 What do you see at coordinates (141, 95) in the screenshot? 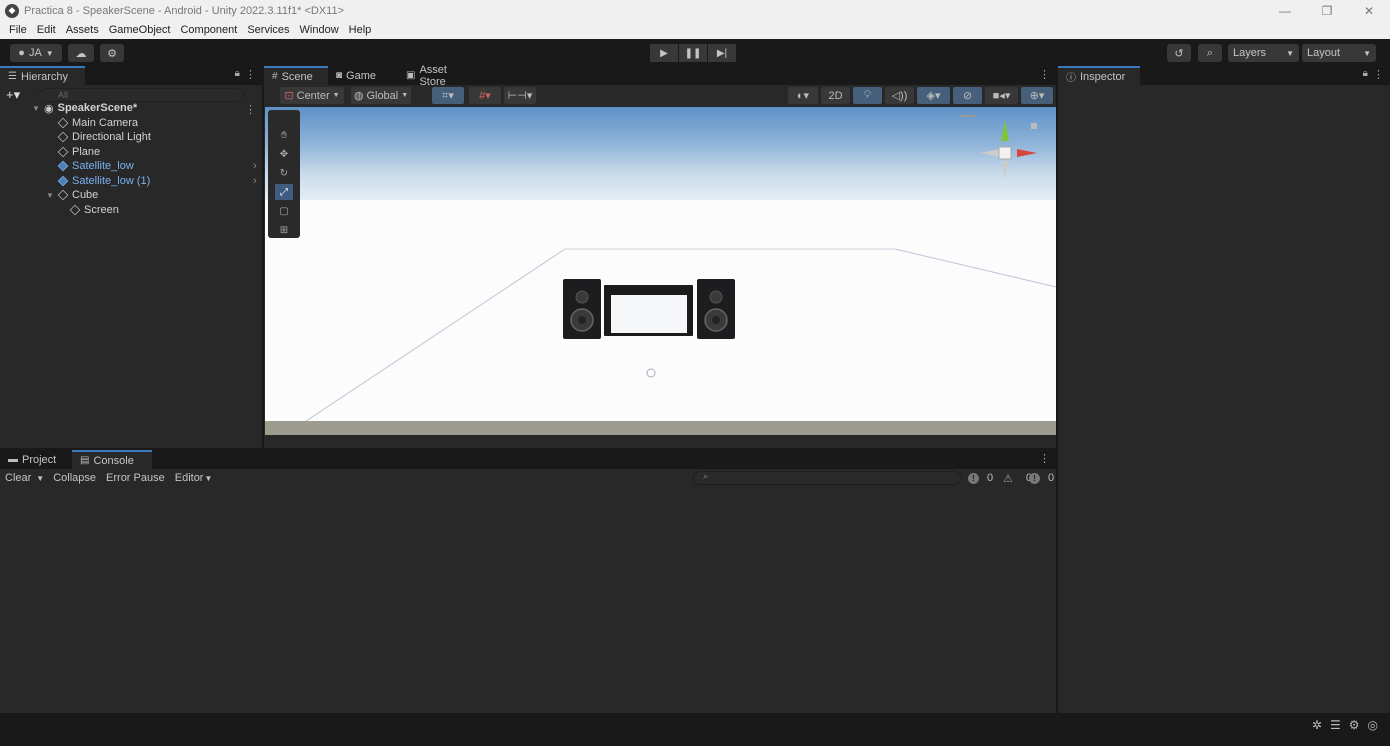
I see `hierarchy-search-input: All` at bounding box center [141, 95].